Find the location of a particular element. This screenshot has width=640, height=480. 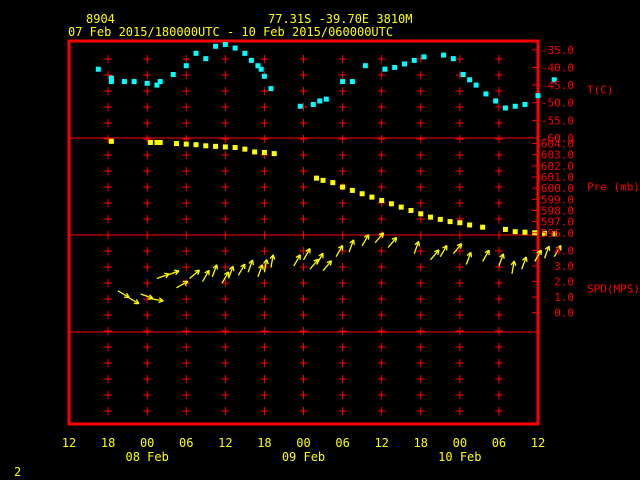

y-tick-label: 2.0 is located at coordinates (564, 282).